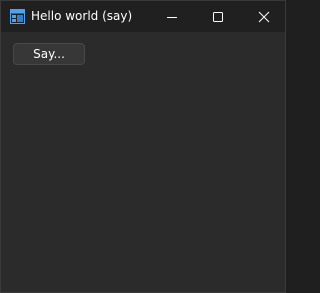  I want to click on minimize-icon, so click(172, 17).